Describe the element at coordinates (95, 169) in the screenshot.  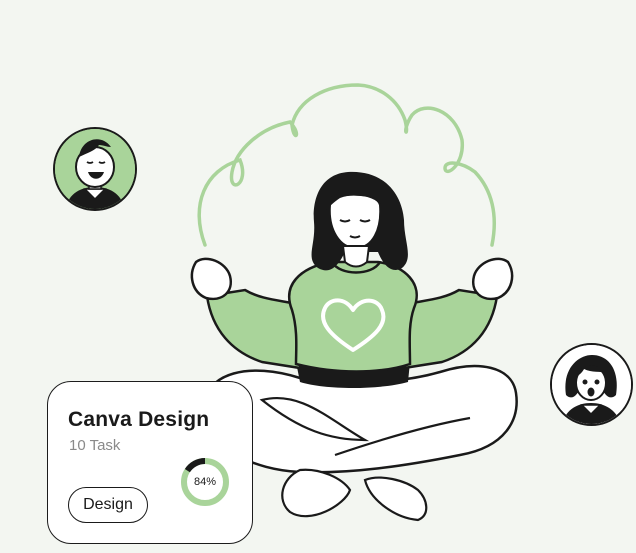
I see `man-avatar-icon` at that location.